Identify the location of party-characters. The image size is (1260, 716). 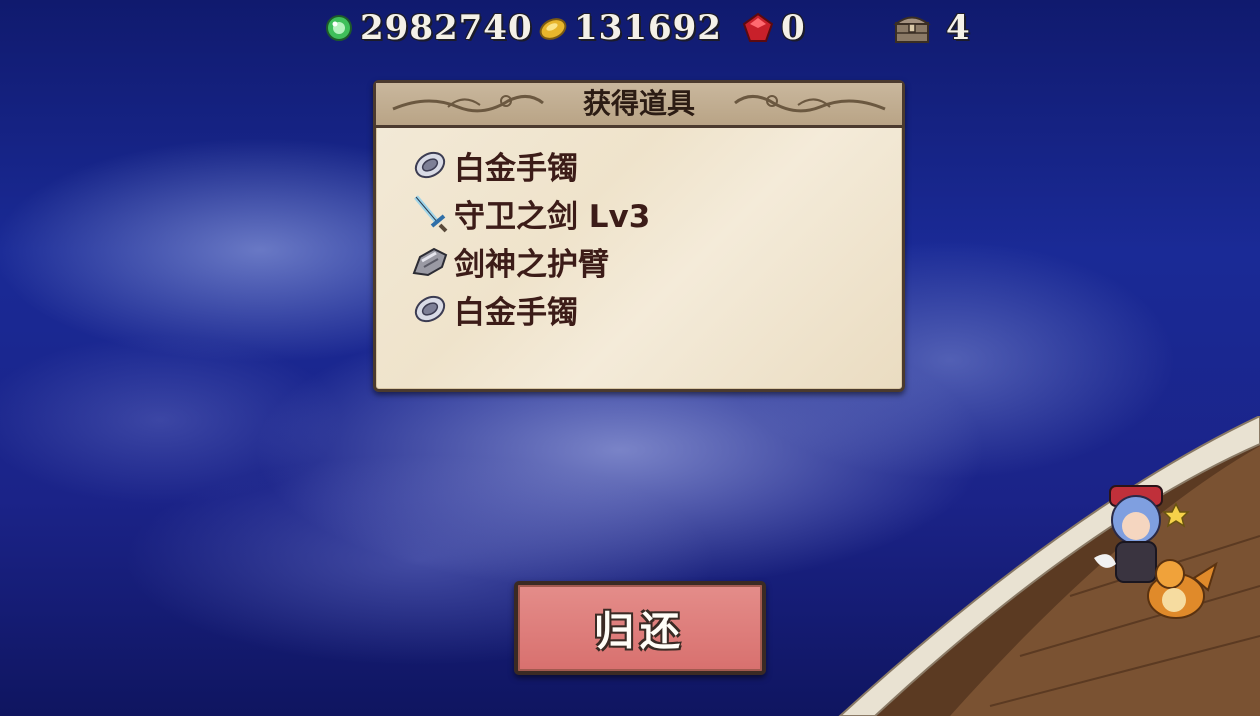
(1156, 552).